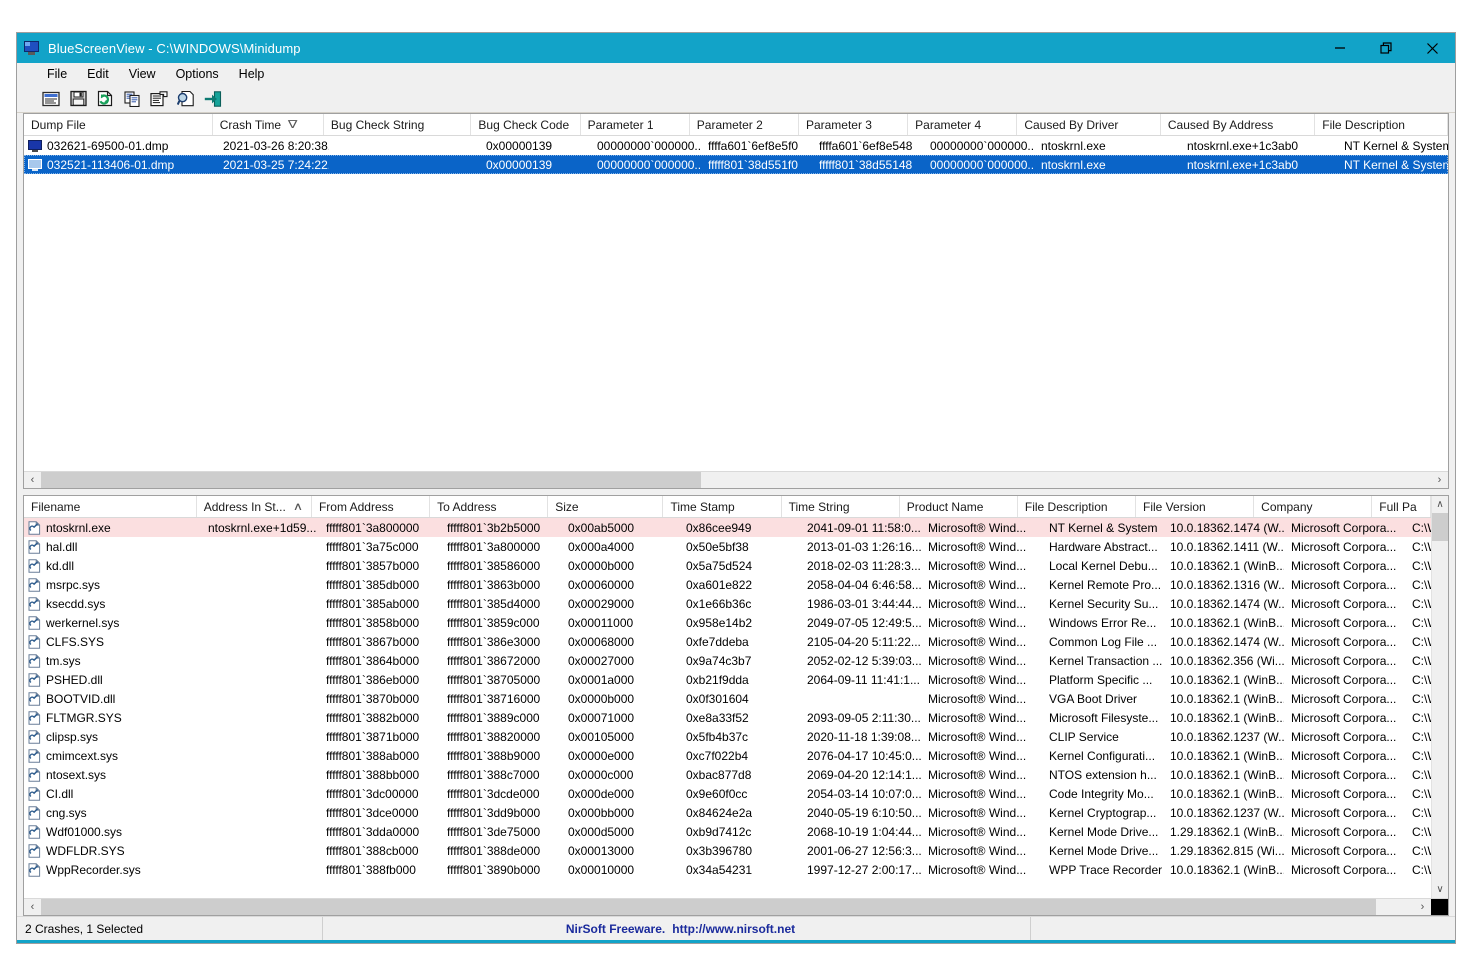  I want to click on modules-column-header-6: Time String, so click(840, 506).